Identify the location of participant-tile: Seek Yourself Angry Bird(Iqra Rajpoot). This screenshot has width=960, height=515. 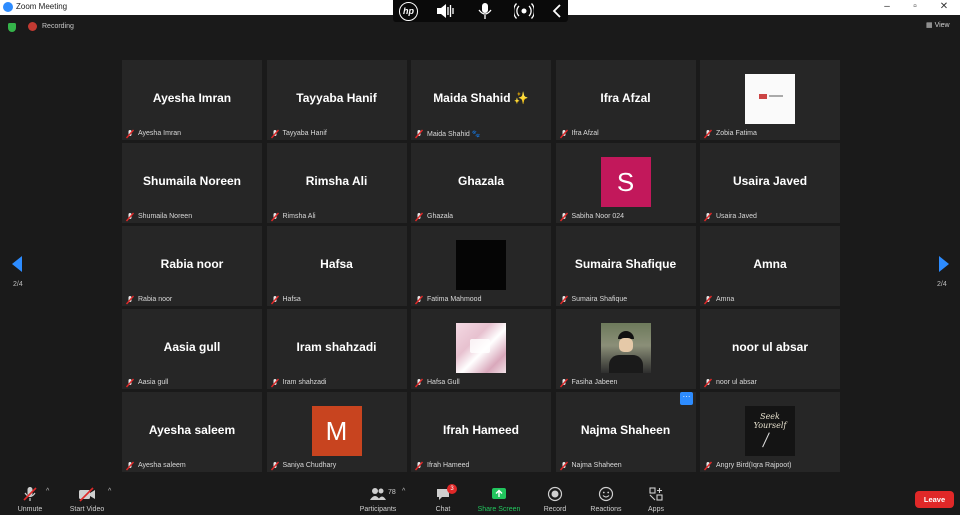
(770, 432).